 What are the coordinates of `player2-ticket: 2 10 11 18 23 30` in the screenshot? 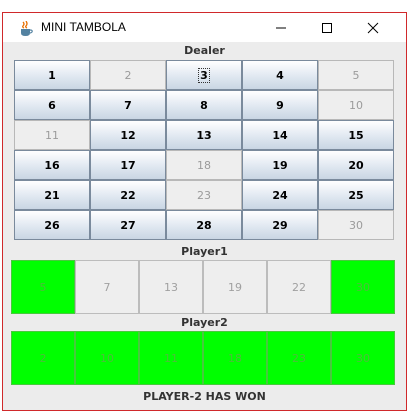 It's located at (203, 358).